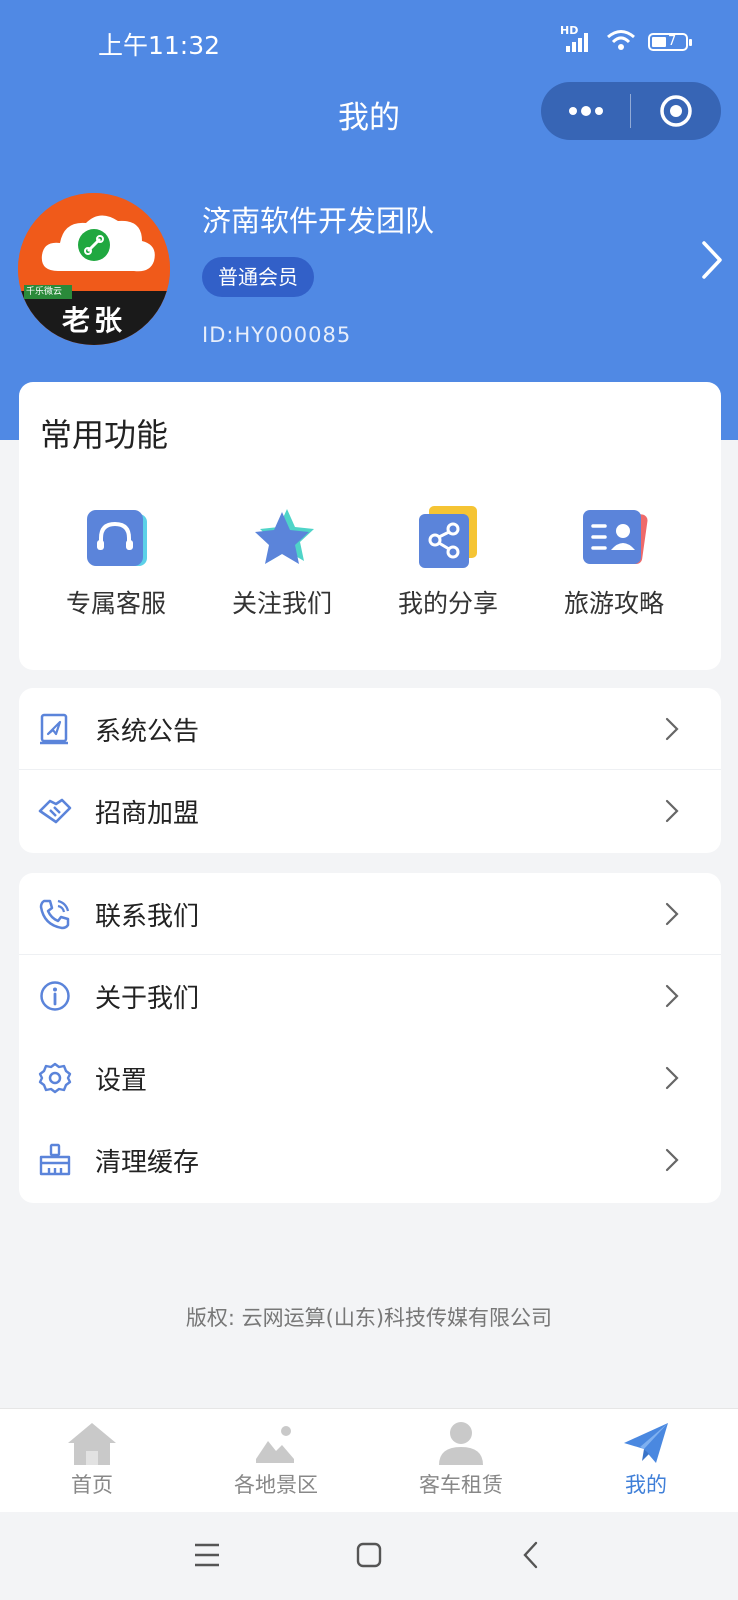 The width and height of the screenshot is (738, 1600). Describe the element at coordinates (448, 537) in the screenshot. I see `share-icon` at that location.